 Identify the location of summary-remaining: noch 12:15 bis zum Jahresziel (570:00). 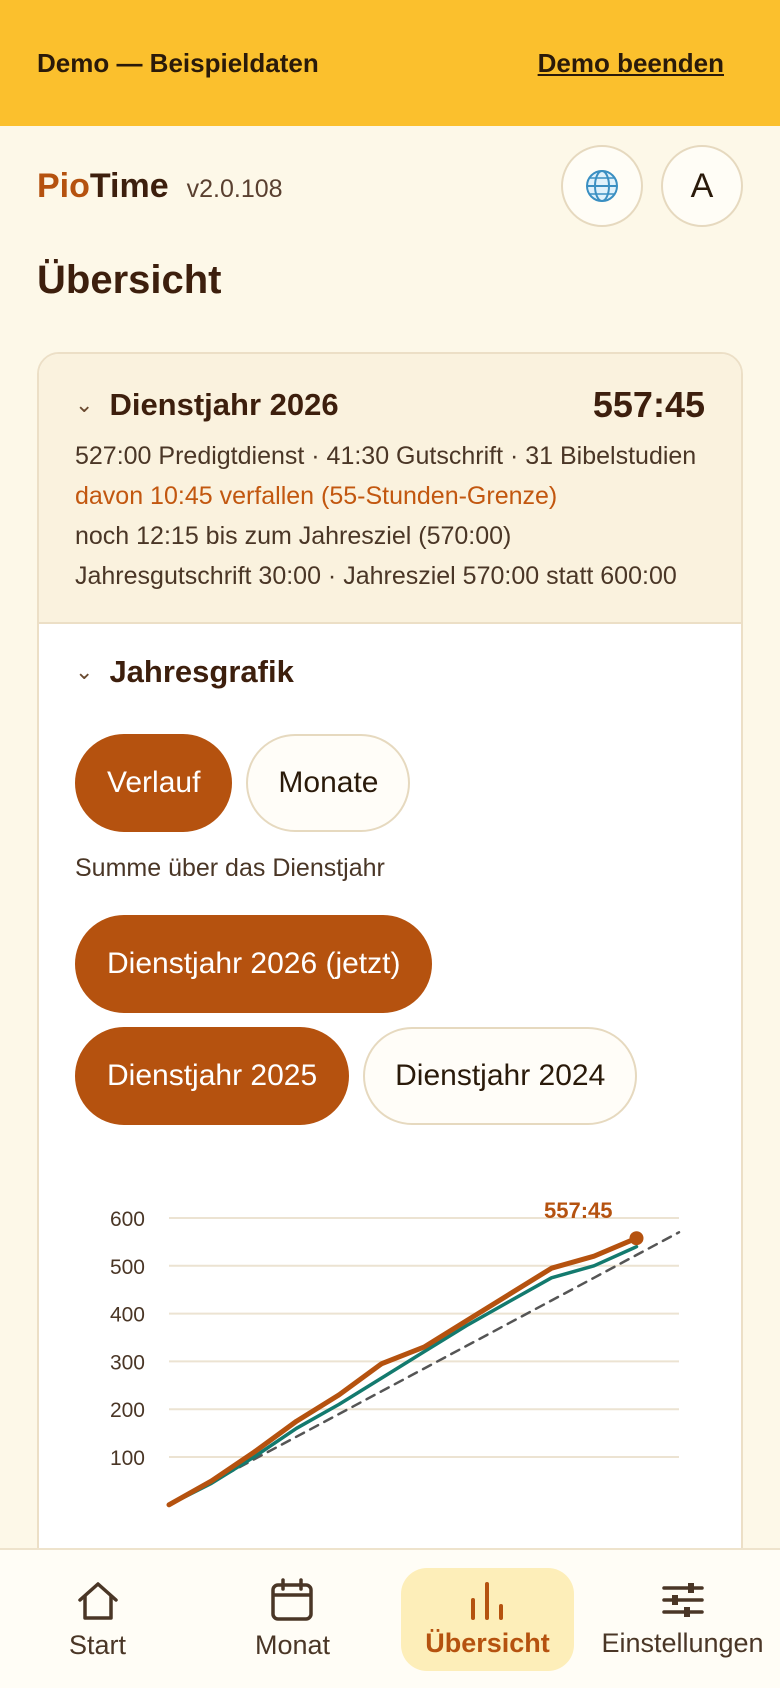
(293, 536).